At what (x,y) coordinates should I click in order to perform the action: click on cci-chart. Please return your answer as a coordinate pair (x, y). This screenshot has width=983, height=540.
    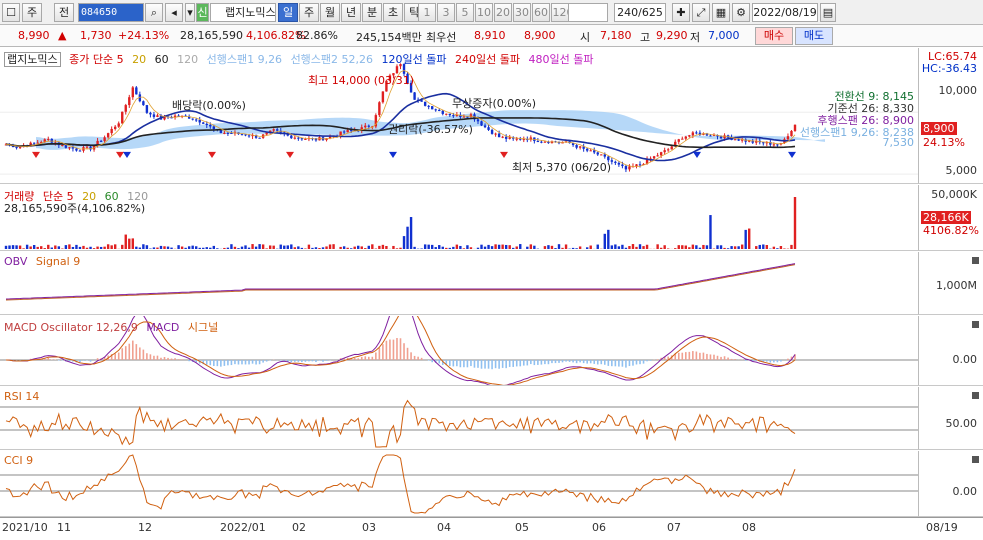
    Looking at the image, I should click on (459, 484).